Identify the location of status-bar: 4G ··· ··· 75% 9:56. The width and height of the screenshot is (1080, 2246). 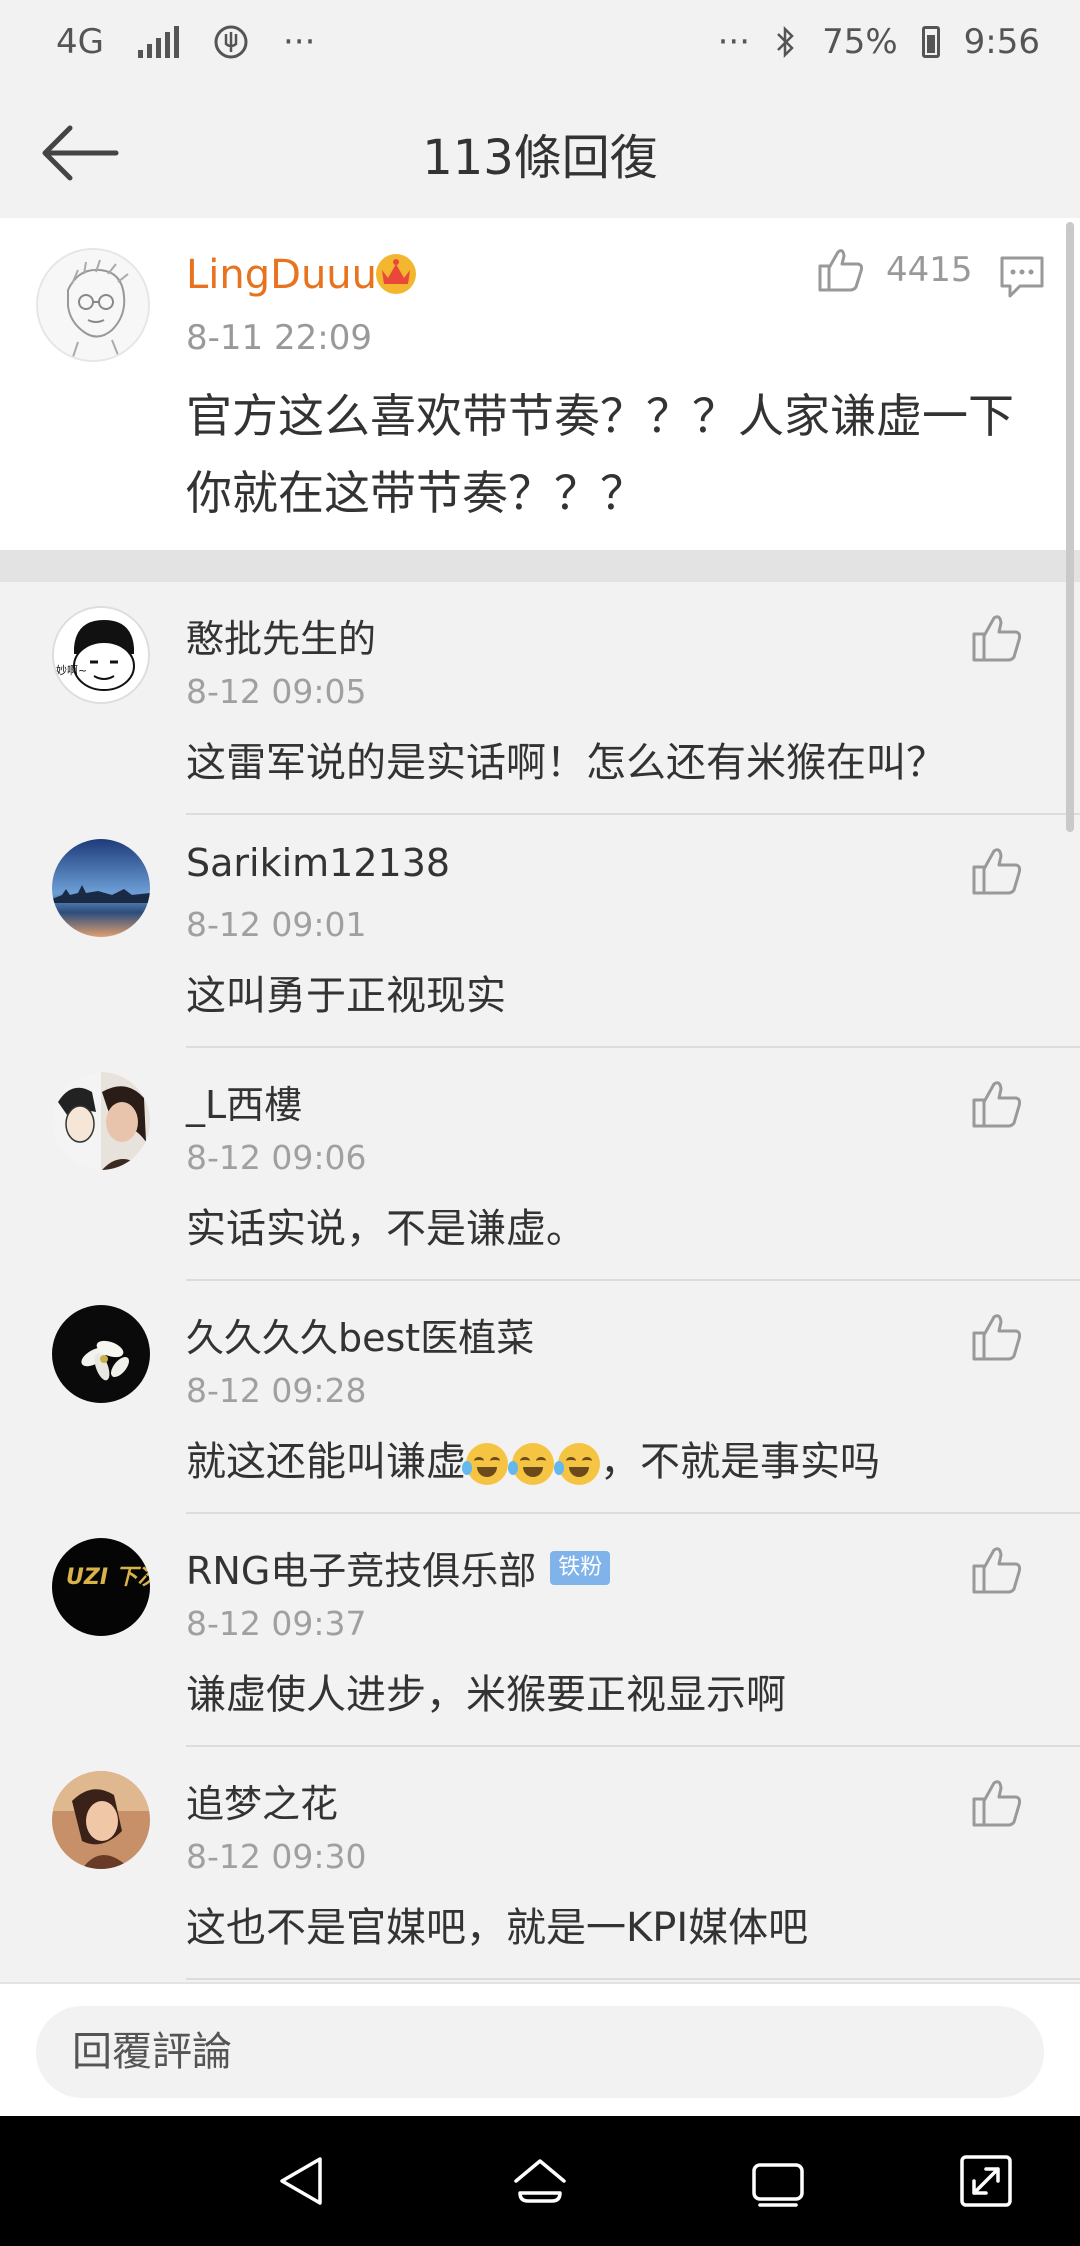
(540, 45).